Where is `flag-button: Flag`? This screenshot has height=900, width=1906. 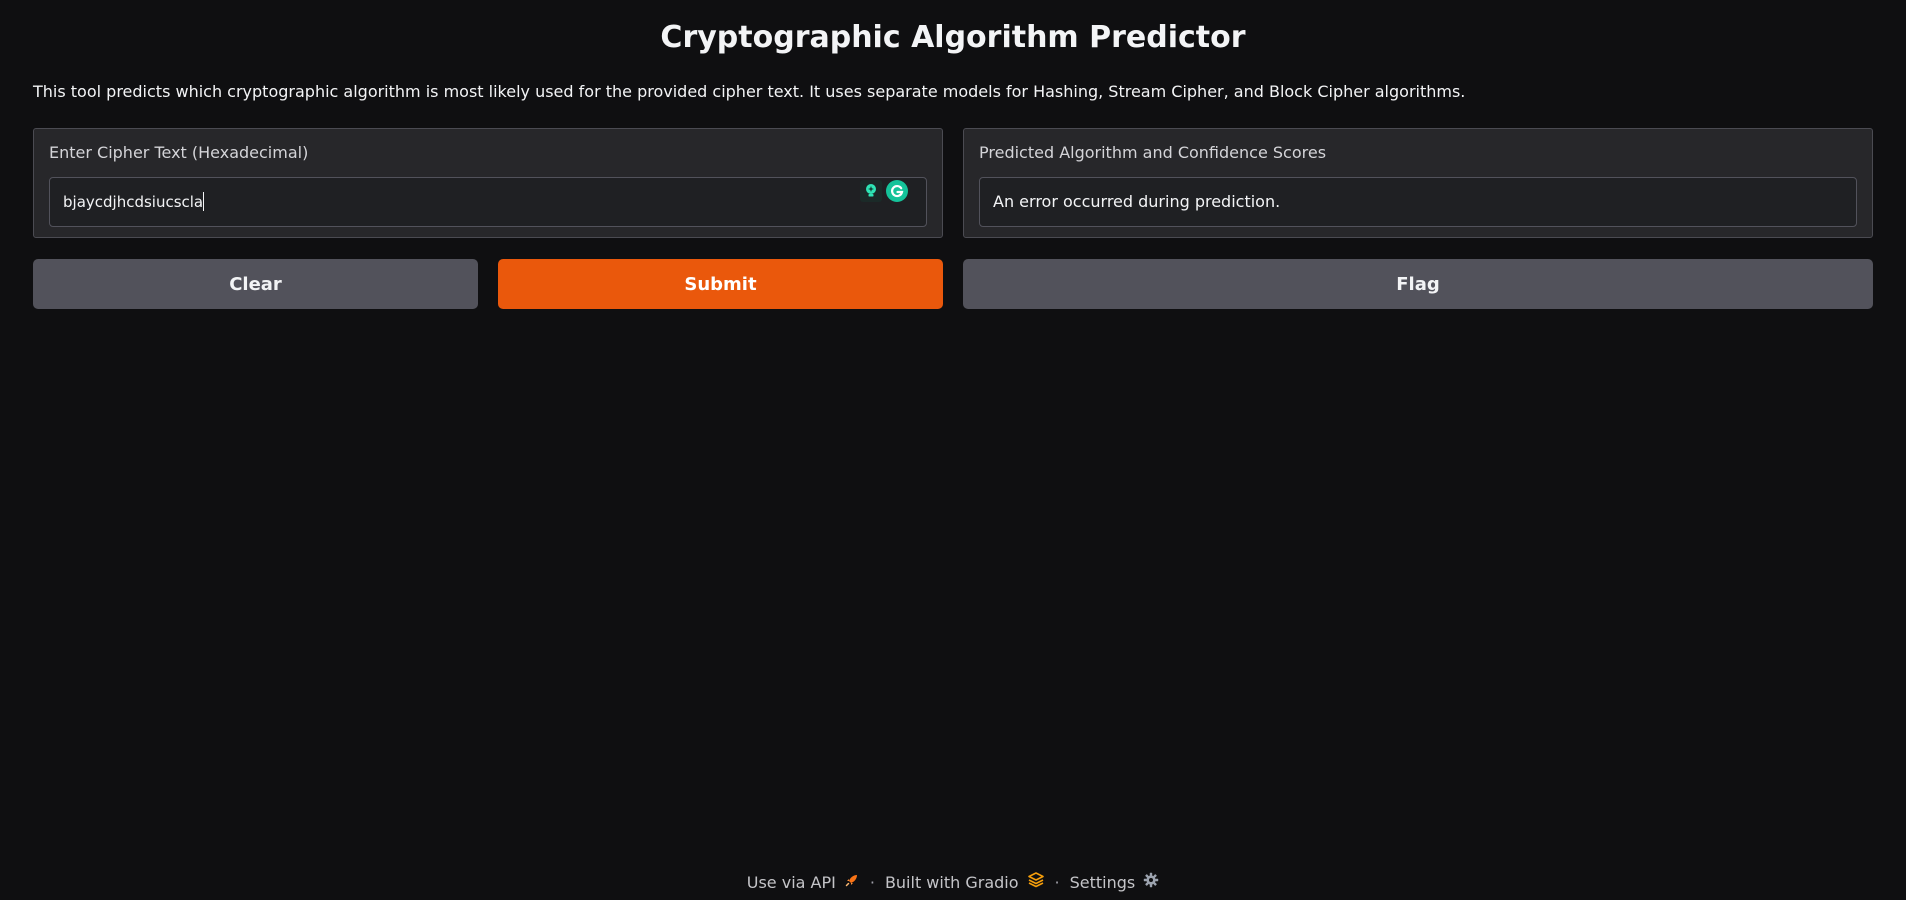 flag-button: Flag is located at coordinates (1418, 284).